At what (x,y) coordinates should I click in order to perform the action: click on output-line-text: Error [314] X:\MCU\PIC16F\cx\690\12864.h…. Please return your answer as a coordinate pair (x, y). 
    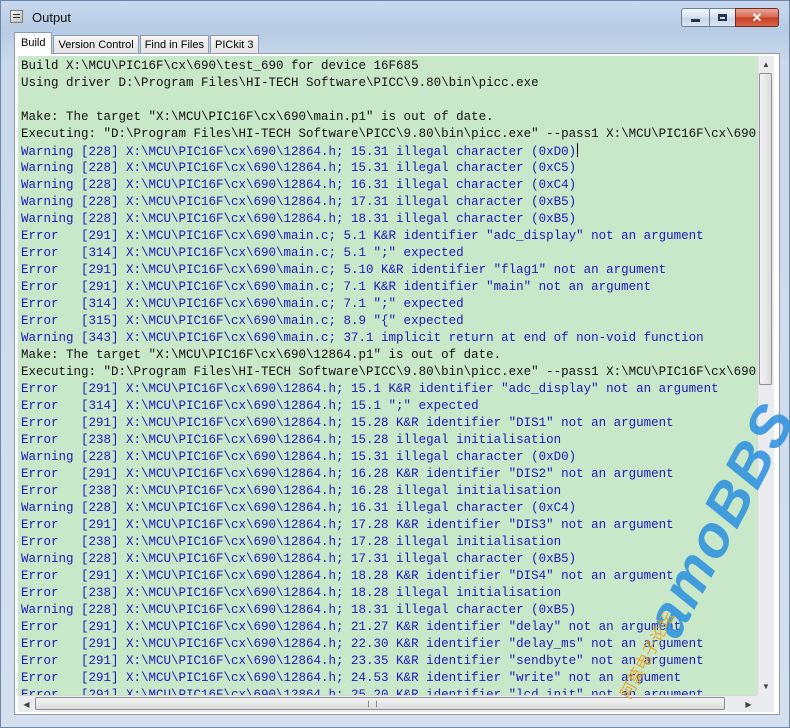
    Looking at the image, I should click on (250, 406).